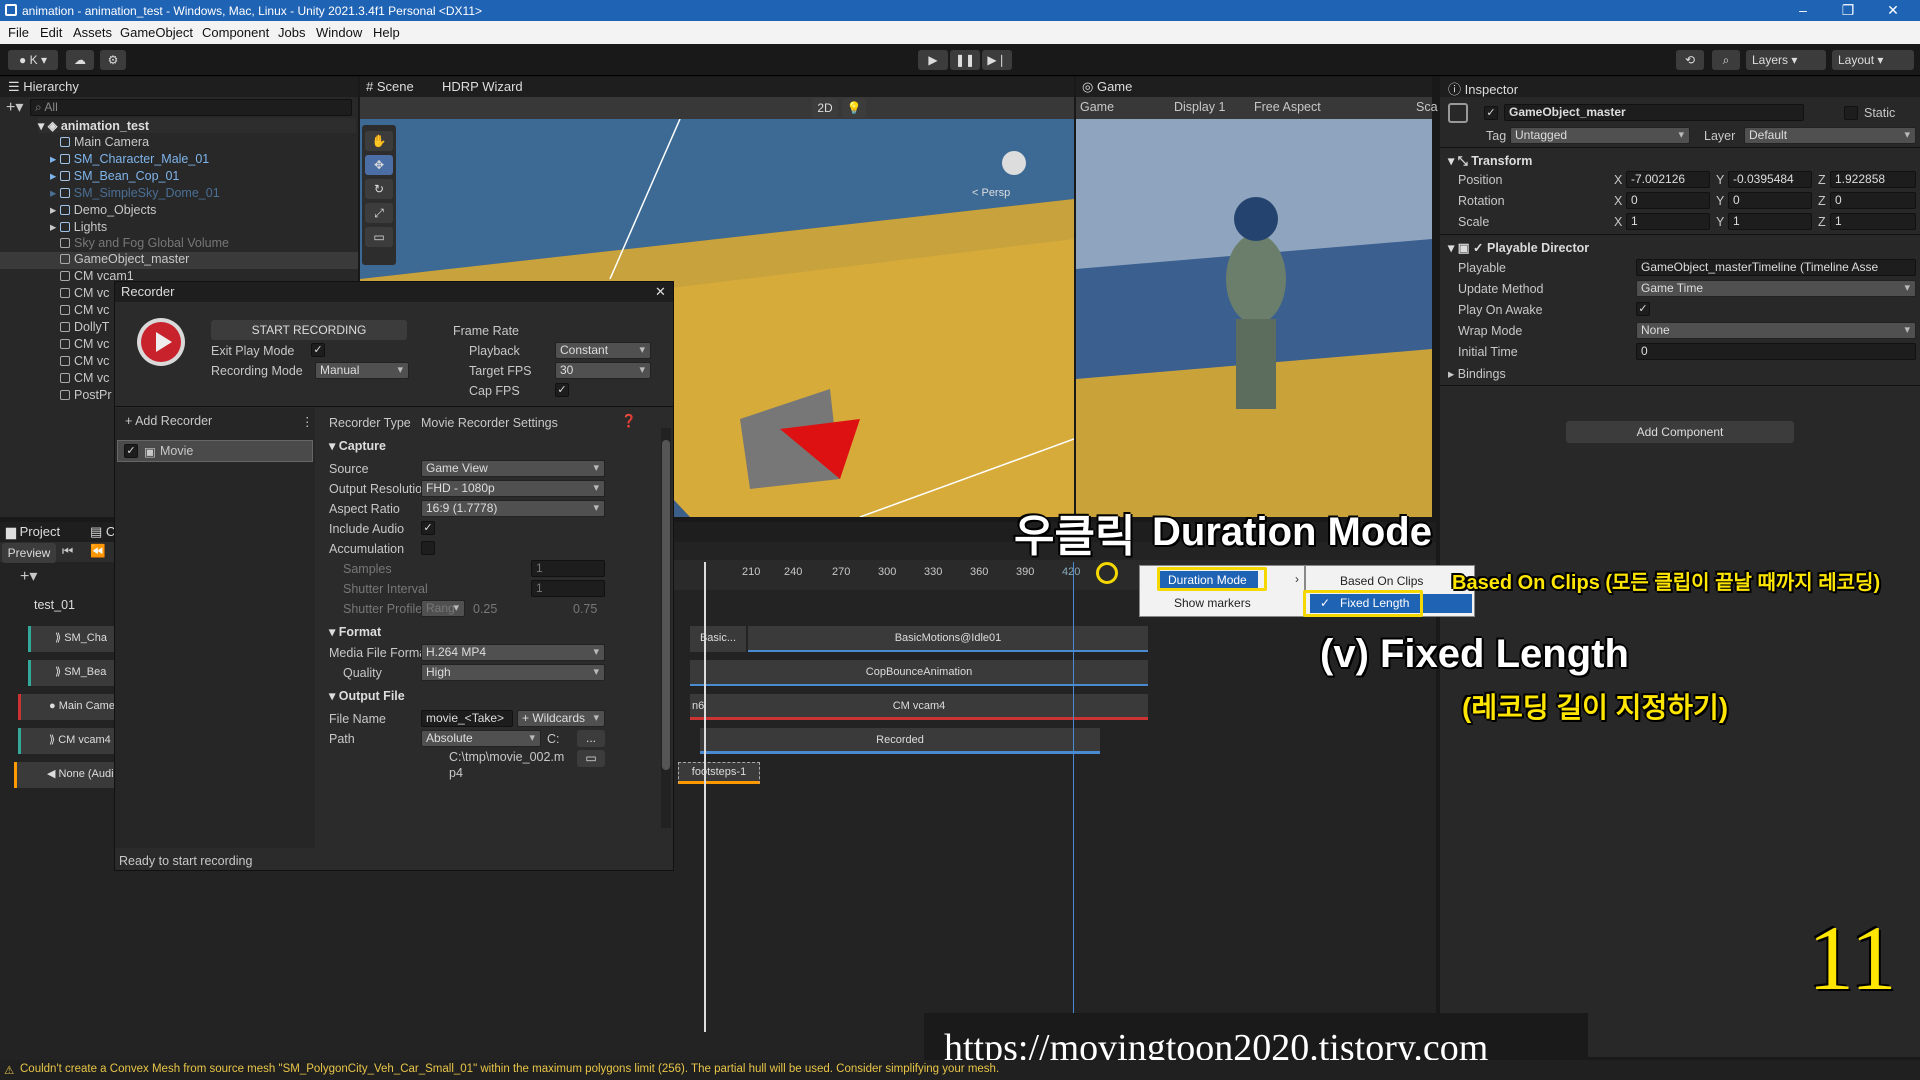  What do you see at coordinates (568, 568) in the screenshot?
I see `samples-field: 1` at bounding box center [568, 568].